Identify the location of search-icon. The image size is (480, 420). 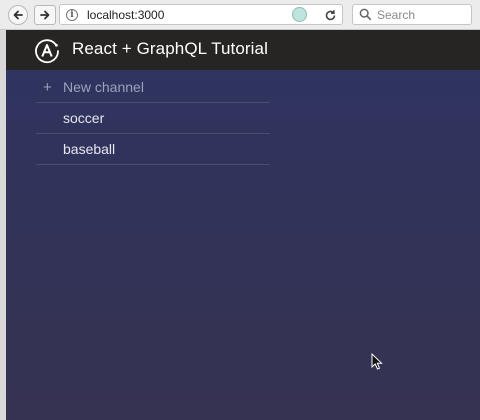
(365, 14).